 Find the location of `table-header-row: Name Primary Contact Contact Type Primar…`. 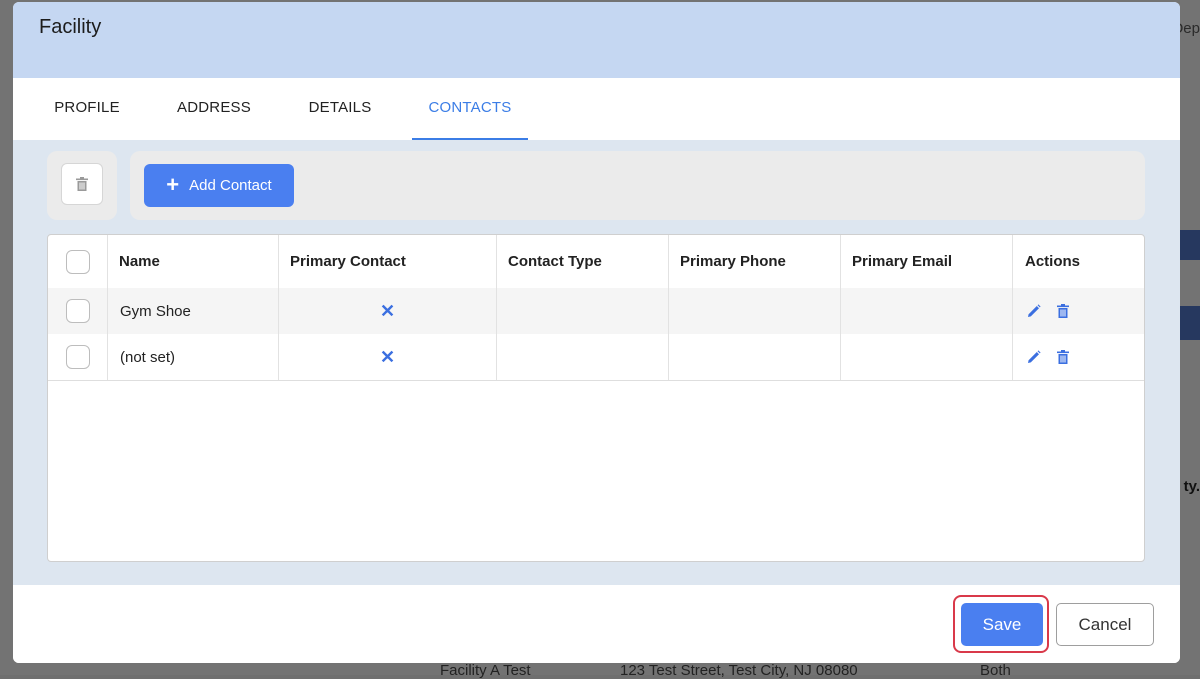

table-header-row: Name Primary Contact Contact Type Primar… is located at coordinates (596, 262).